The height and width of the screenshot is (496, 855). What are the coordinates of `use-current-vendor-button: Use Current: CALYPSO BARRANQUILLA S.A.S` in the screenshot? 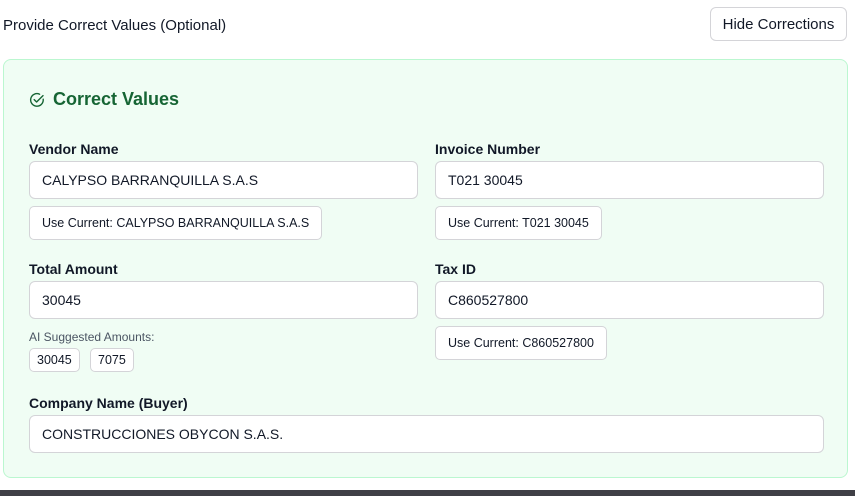 It's located at (176, 223).